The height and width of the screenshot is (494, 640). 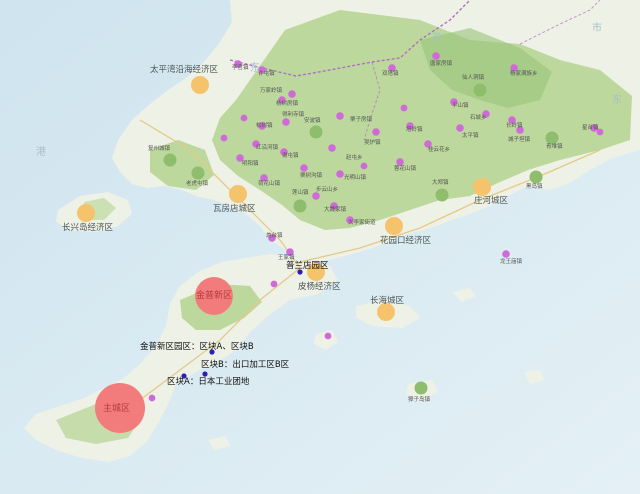 I want to click on village-label: 栗子房镇, so click(x=361, y=120).